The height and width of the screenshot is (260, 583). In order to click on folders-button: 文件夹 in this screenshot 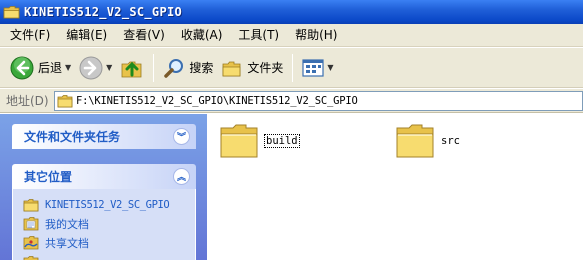, I will do `click(252, 68)`.